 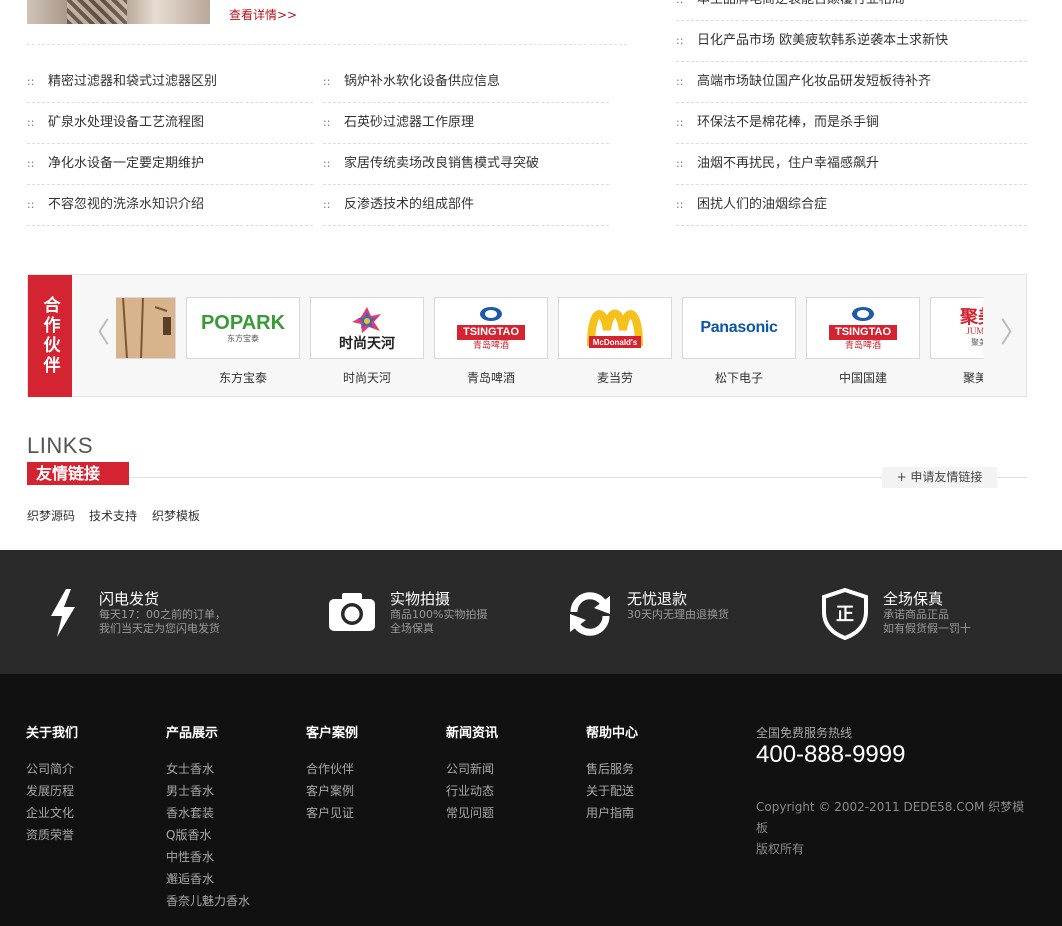 I want to click on partner-item: TSINGTAO 青岛啤酒 青岛啤酒, so click(x=491, y=341).